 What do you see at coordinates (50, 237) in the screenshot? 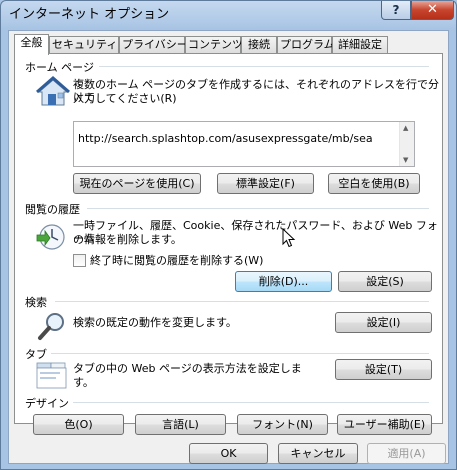
I see `history-clock-icon` at bounding box center [50, 237].